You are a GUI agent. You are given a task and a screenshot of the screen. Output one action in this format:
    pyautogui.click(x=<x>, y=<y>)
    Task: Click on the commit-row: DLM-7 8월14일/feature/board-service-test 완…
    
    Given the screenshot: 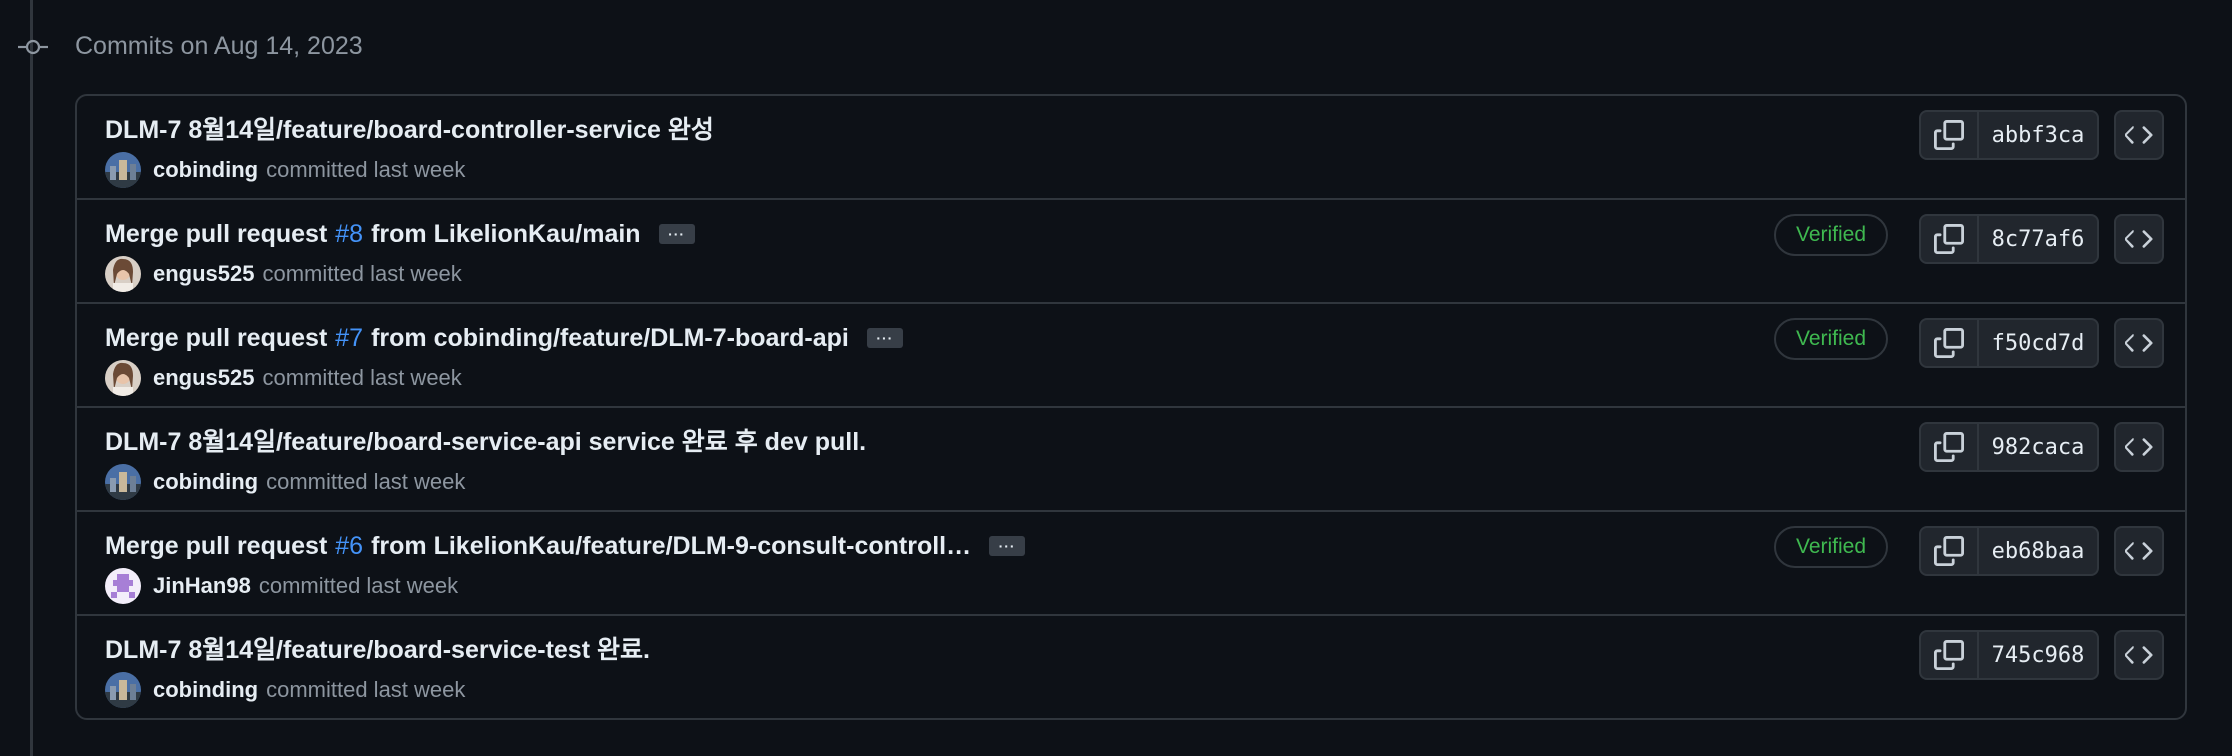 What is the action you would take?
    pyautogui.click(x=1131, y=667)
    